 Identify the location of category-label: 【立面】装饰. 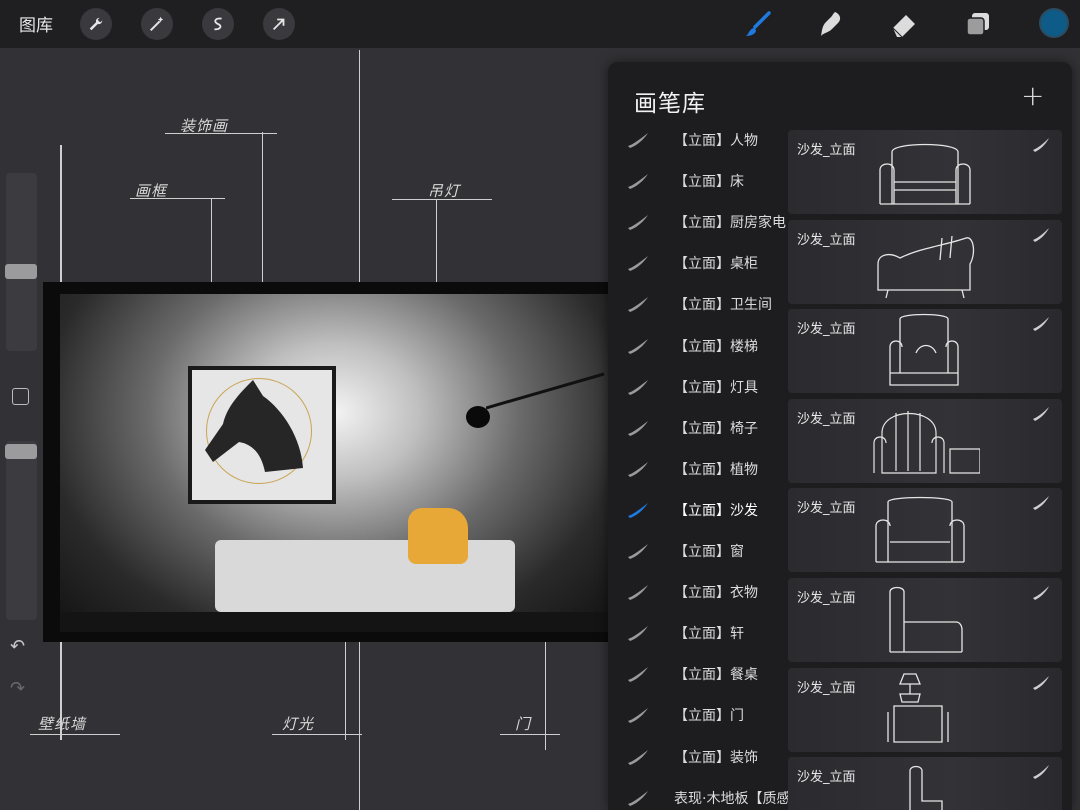
(716, 757).